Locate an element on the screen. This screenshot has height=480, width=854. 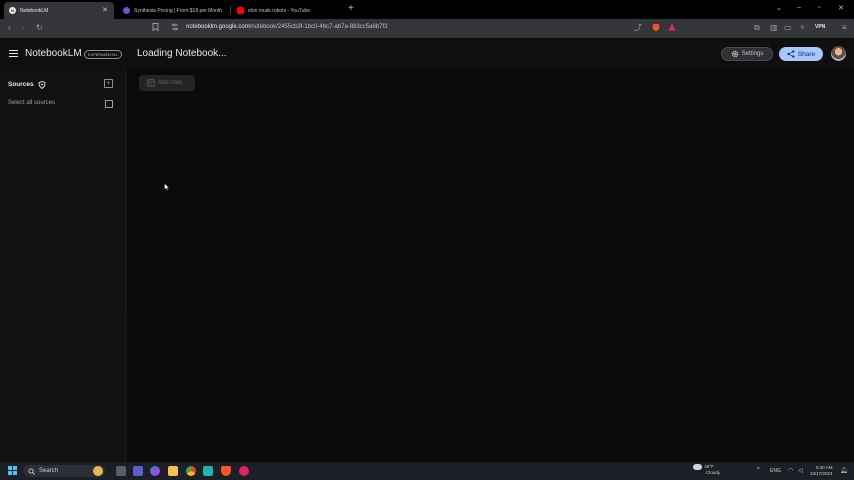
mouse-cursor-icon is located at coordinates (167, 187).